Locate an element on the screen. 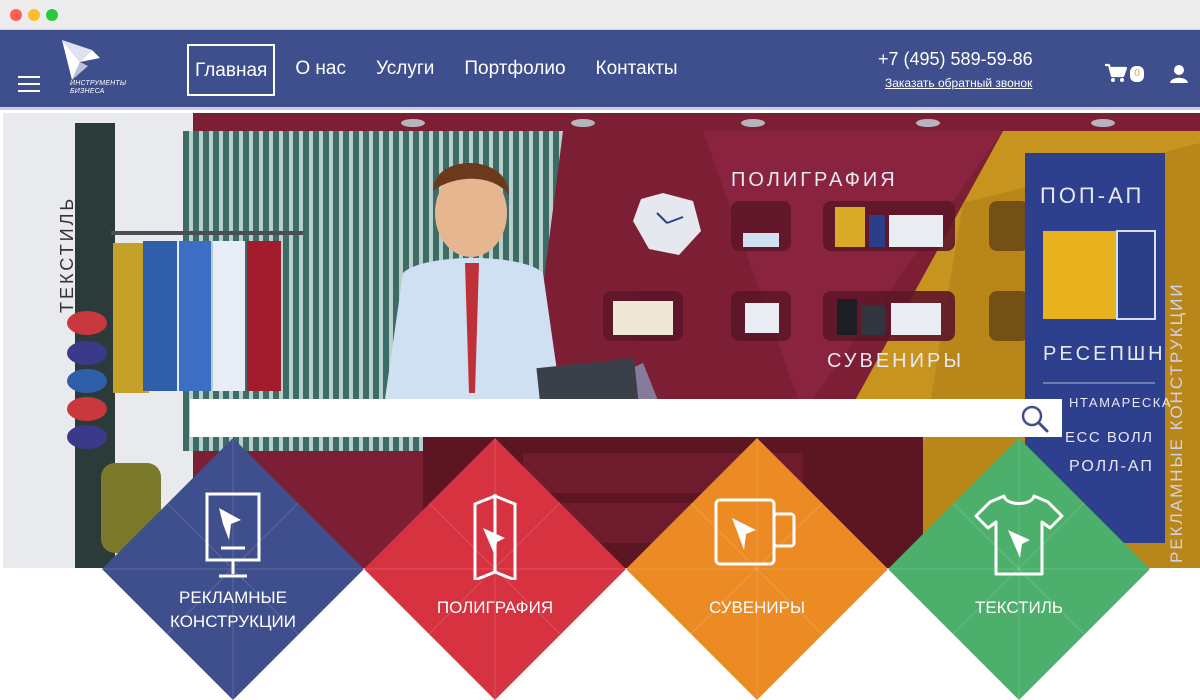 Image resolution: width=1200 pixels, height=700 pixels. category-label: ТЕКСТИЛЬ is located at coordinates (1019, 607).